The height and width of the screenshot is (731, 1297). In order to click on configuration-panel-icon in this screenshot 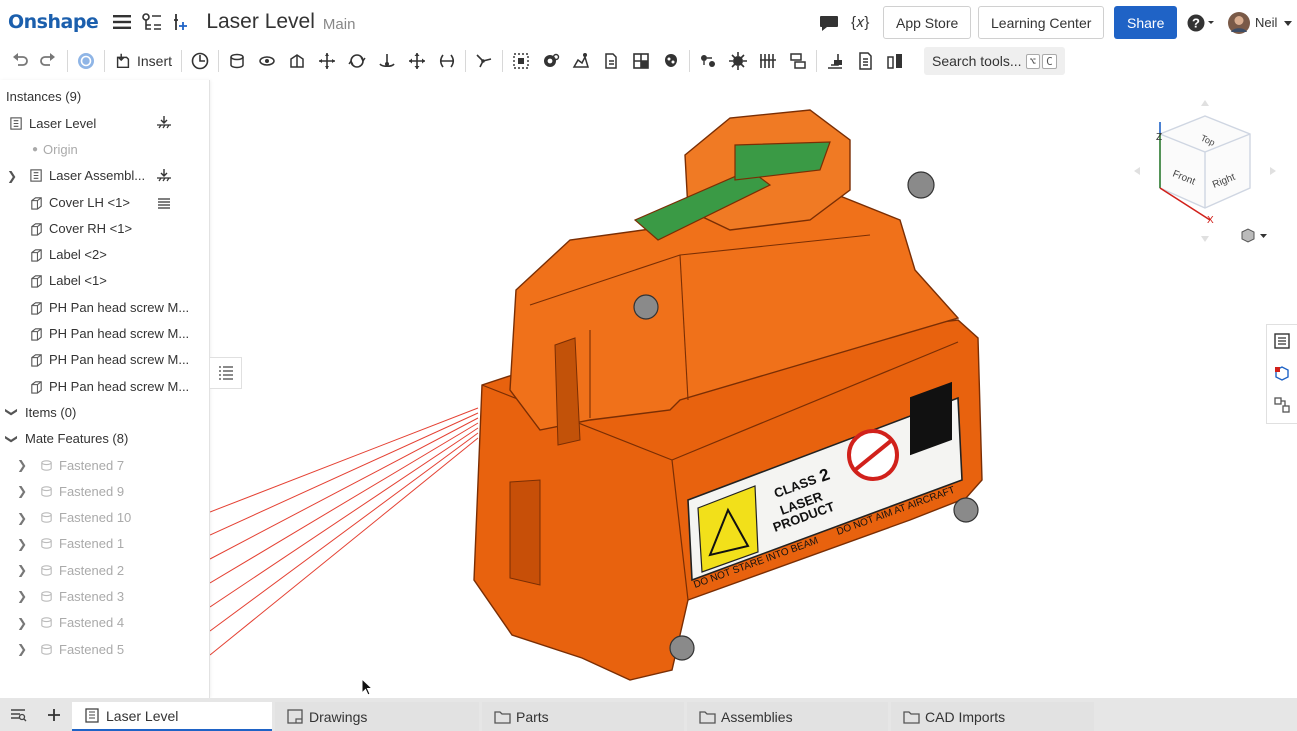, I will do `click(1282, 405)`.